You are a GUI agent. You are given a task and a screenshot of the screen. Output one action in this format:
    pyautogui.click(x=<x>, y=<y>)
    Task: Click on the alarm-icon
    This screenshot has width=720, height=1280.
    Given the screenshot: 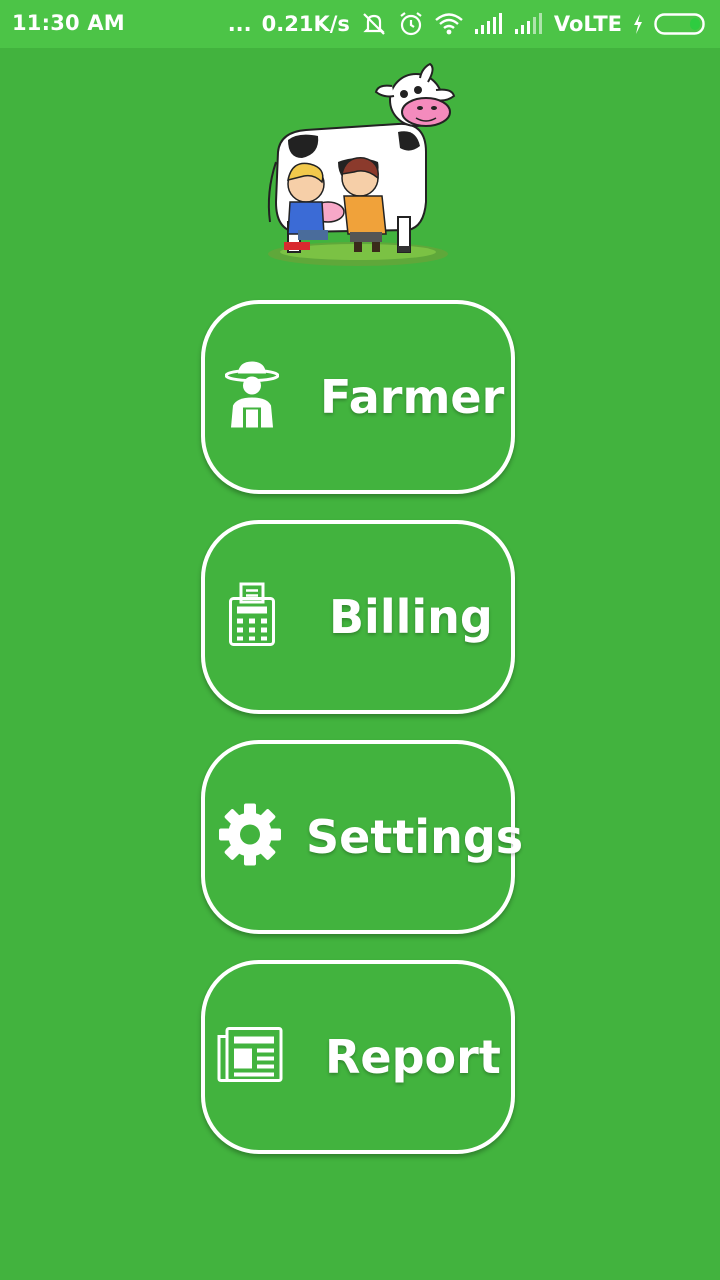 What is the action you would take?
    pyautogui.click(x=411, y=24)
    